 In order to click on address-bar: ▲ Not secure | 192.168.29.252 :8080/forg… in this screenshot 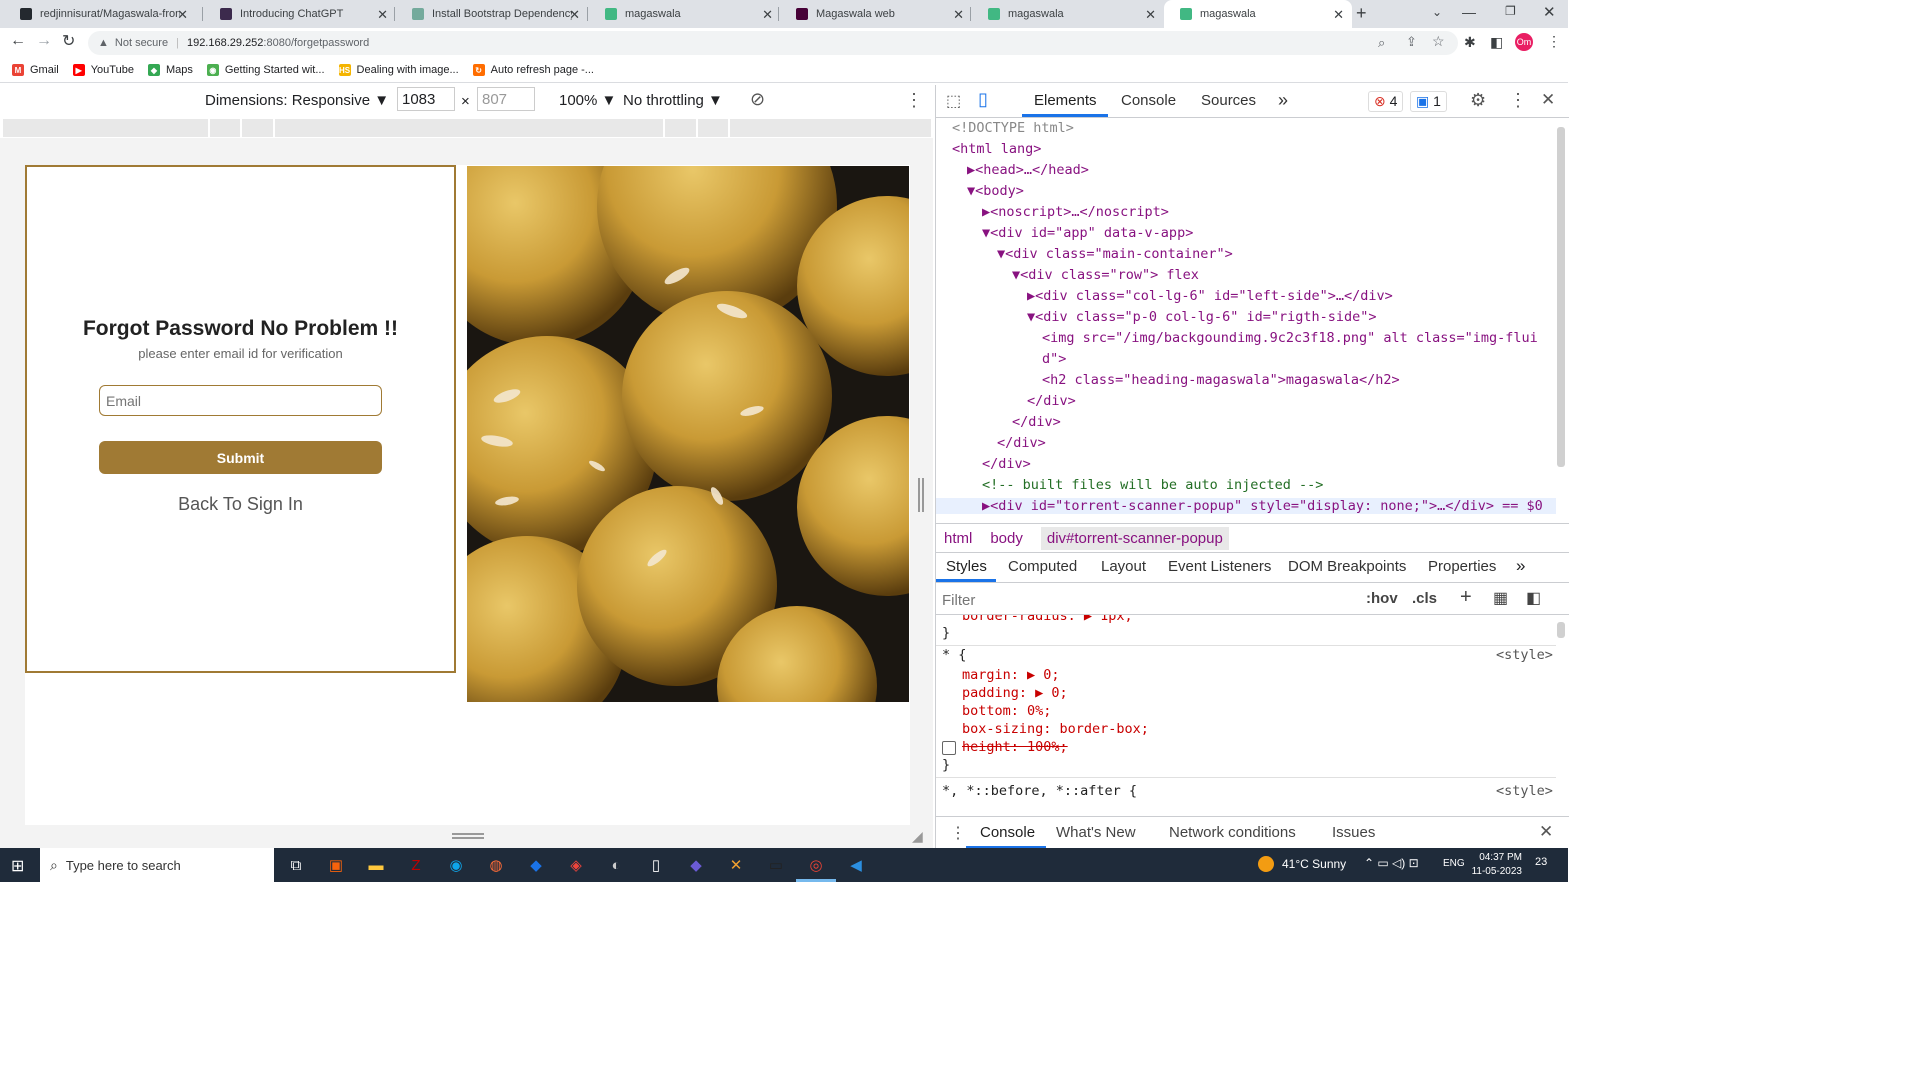, I will do `click(773, 43)`.